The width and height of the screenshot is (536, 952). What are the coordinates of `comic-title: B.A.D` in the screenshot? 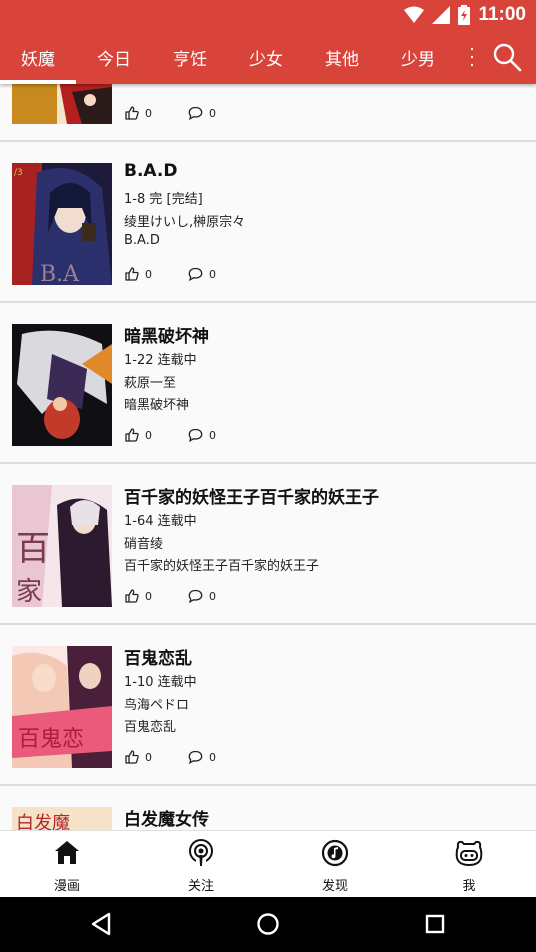 It's located at (151, 171).